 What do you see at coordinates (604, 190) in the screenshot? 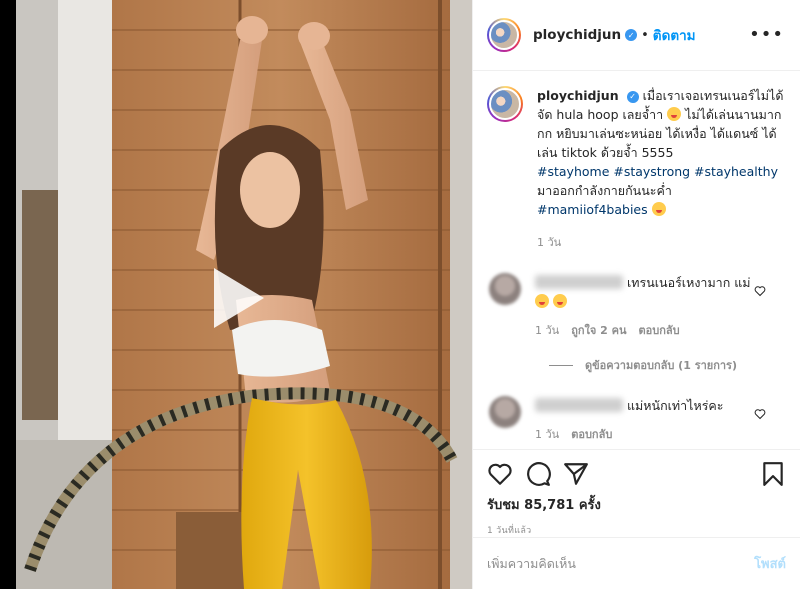
I see `caption-text-3: มาออกกำลังกายกันนะค่ำ` at bounding box center [604, 190].